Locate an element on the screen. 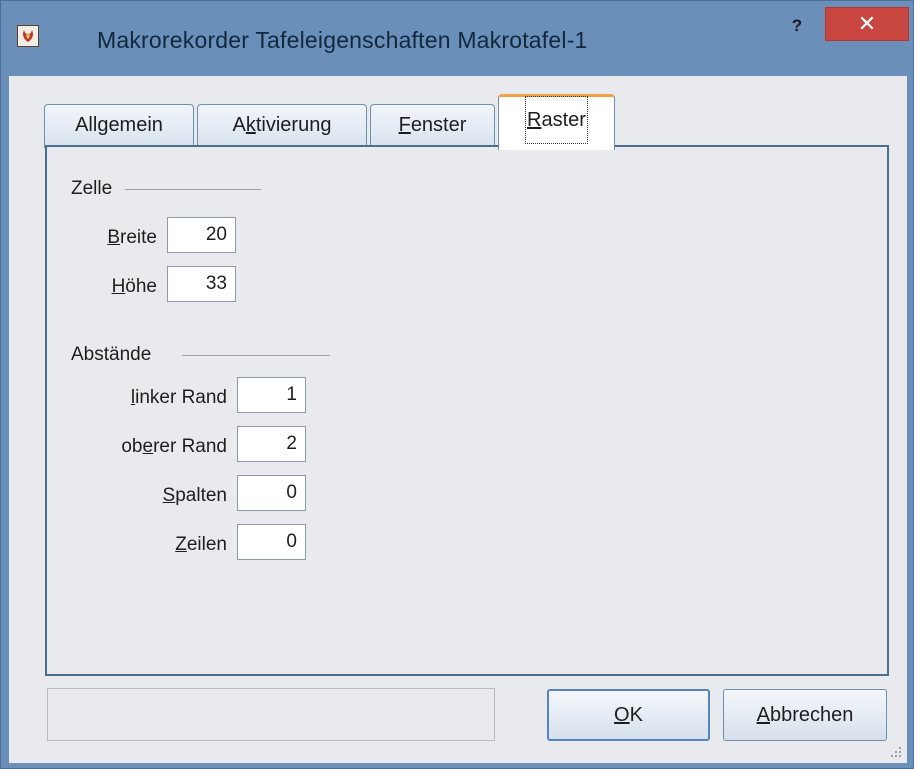 This screenshot has width=914, height=769. tab-aktivierung-label: Aktivierung is located at coordinates (282, 125).